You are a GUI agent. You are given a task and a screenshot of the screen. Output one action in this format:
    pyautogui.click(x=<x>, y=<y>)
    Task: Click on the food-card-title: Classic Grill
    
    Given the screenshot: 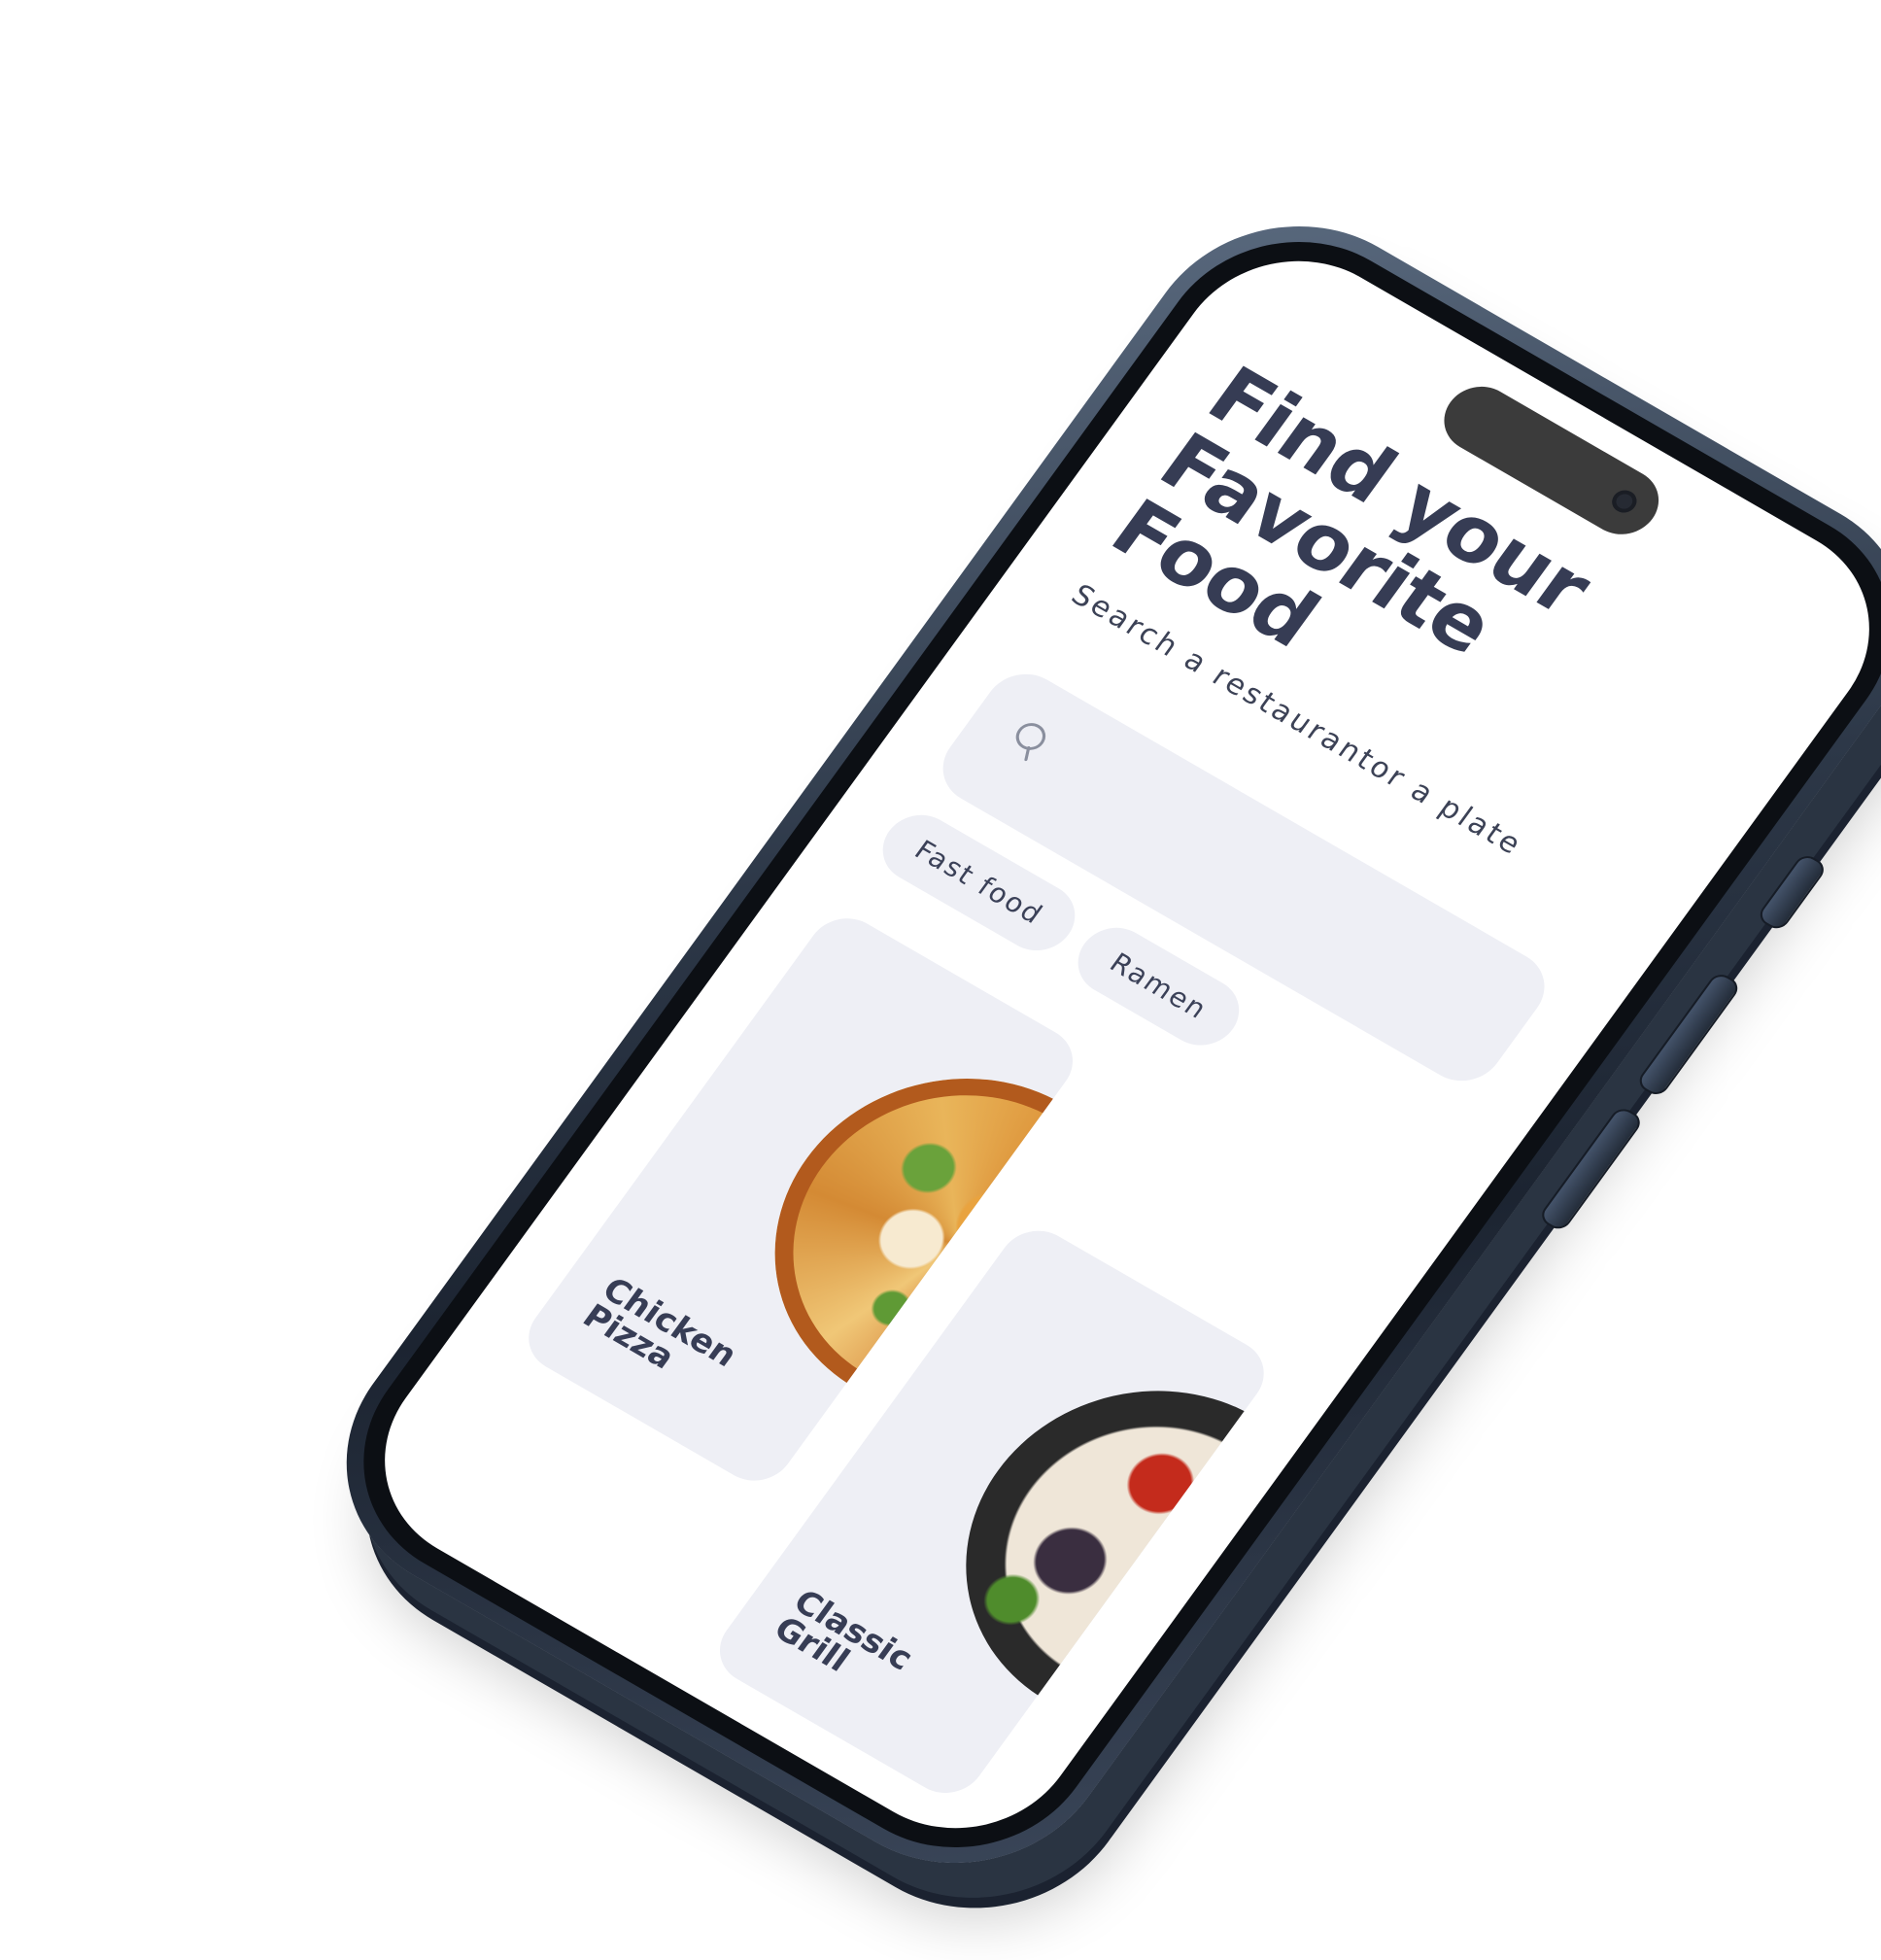 What is the action you would take?
    pyautogui.click(x=880, y=1664)
    